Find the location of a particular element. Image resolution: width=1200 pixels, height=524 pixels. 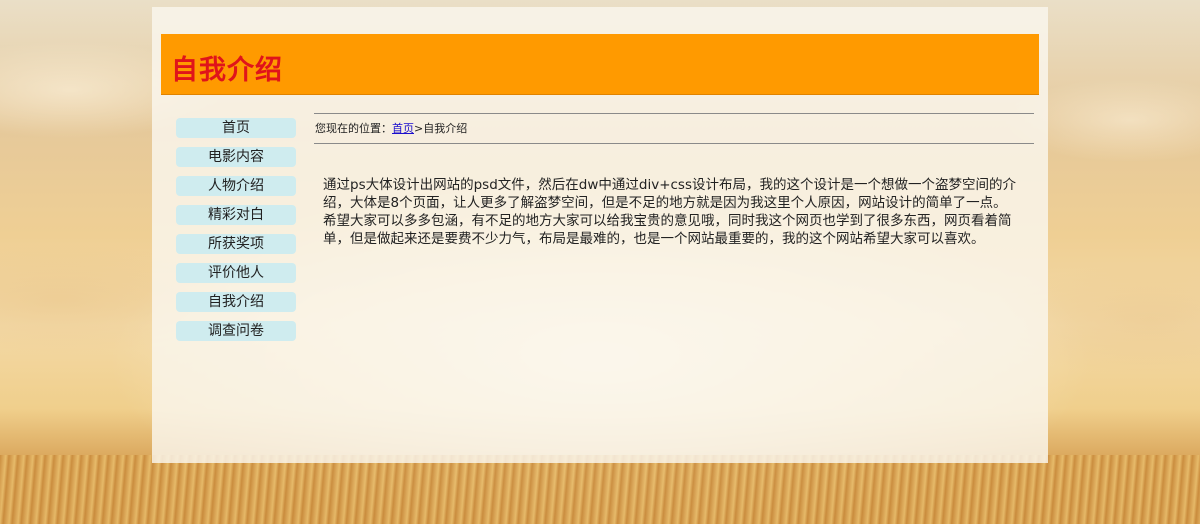

sidebar-item-home: 首页 is located at coordinates (236, 128).